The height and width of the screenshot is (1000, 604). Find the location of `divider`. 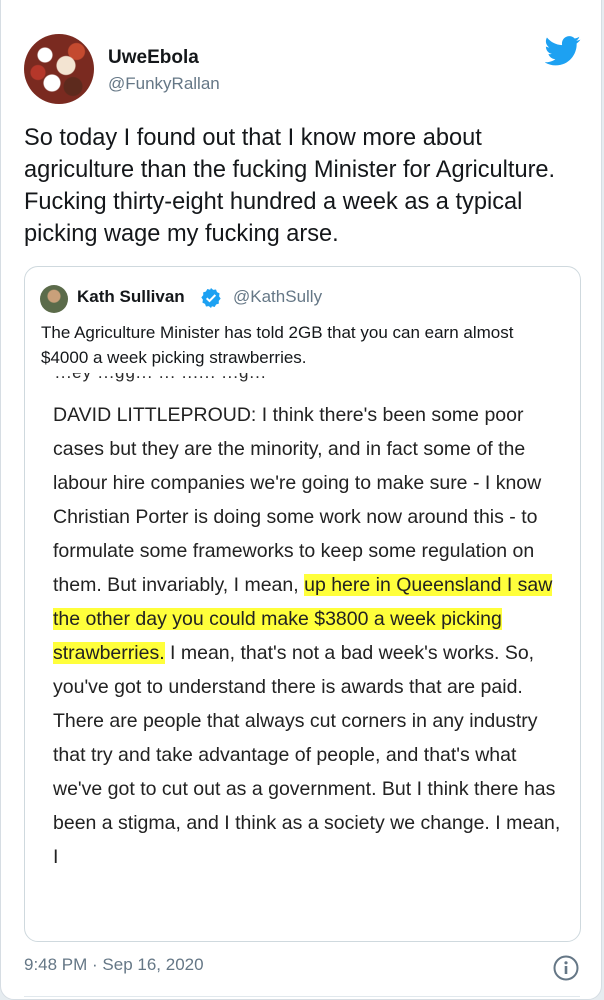

divider is located at coordinates (302, 996).